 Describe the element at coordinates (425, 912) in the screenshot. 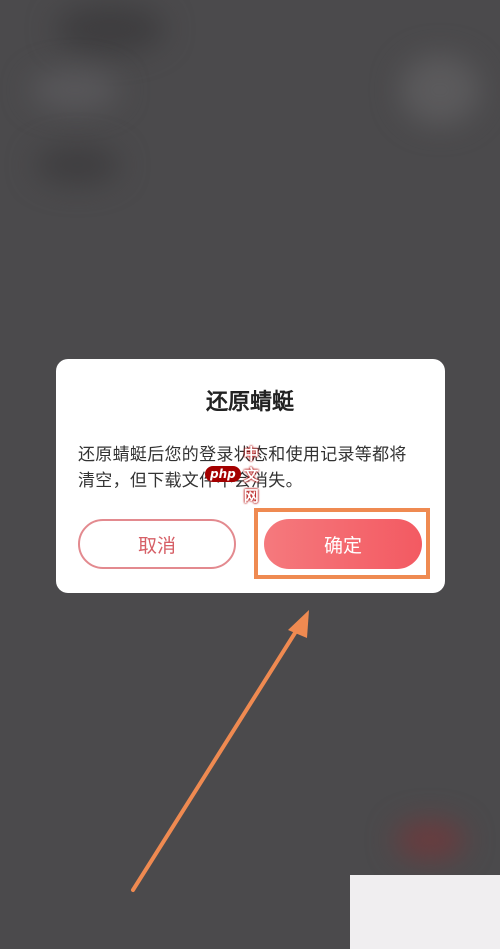

I see `corner-patch` at that location.